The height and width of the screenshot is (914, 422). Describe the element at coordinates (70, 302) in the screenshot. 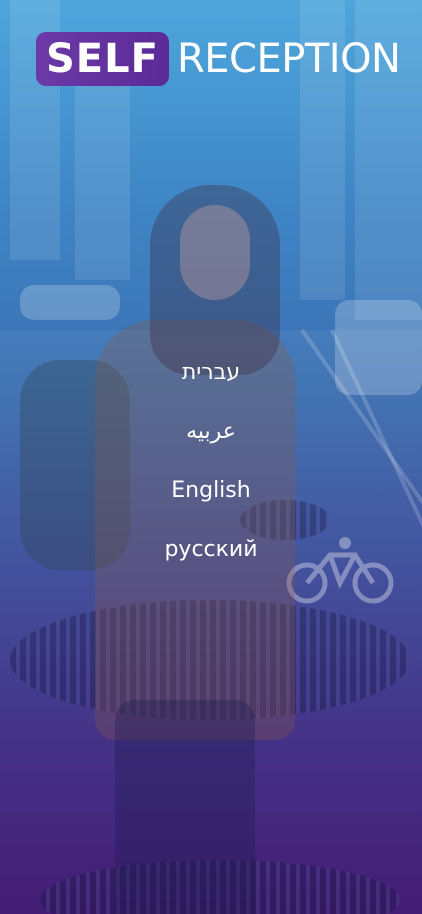

I see `car` at that location.